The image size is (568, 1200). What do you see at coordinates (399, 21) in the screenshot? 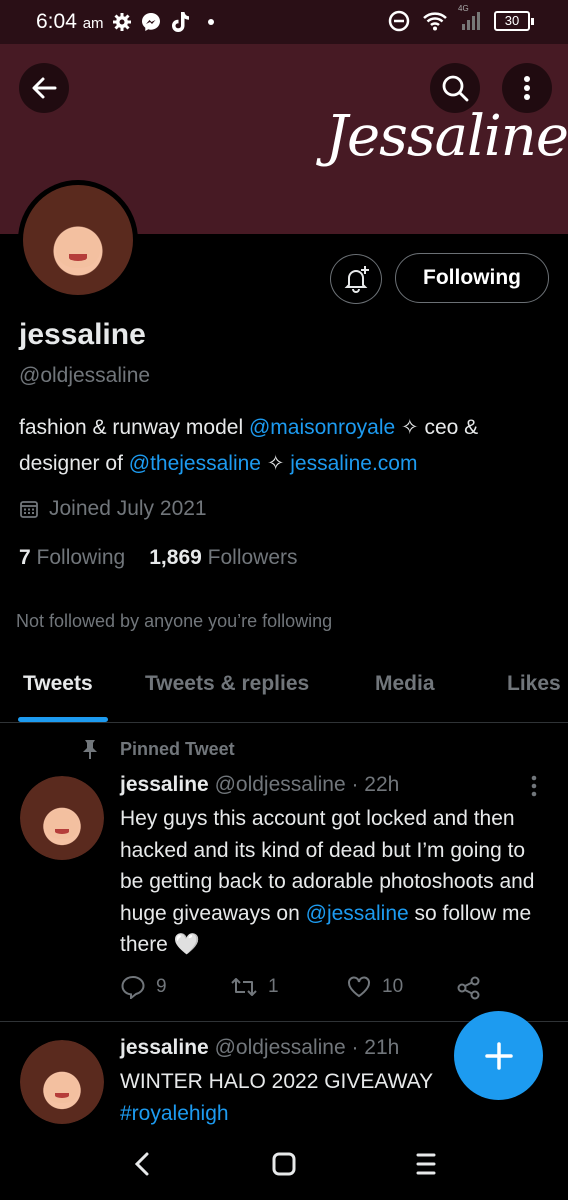
I see `do-not-disturb-icon` at bounding box center [399, 21].